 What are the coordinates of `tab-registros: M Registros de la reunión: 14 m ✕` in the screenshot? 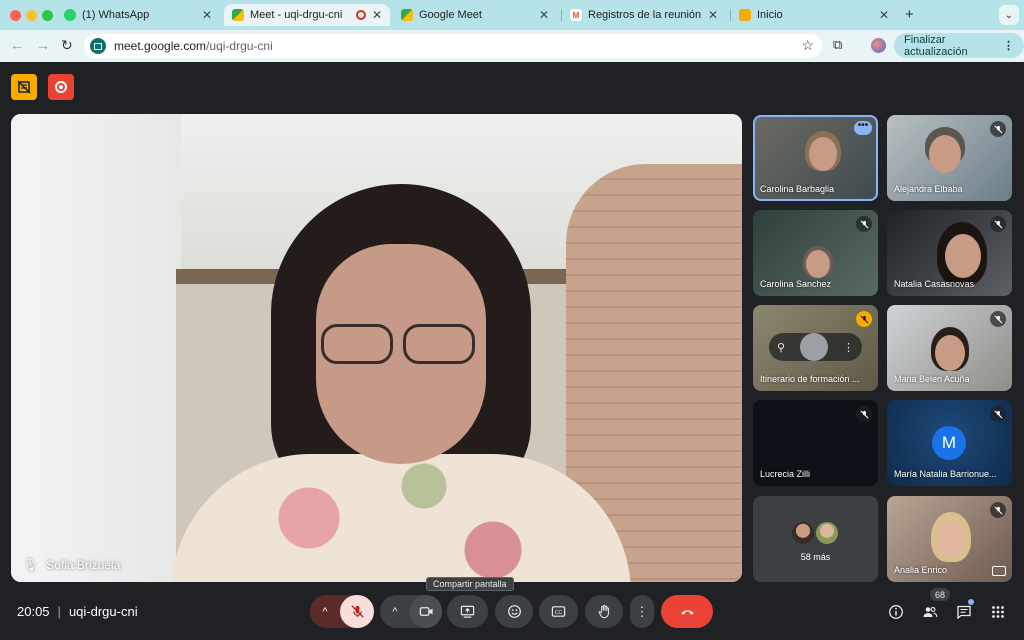 It's located at (644, 15).